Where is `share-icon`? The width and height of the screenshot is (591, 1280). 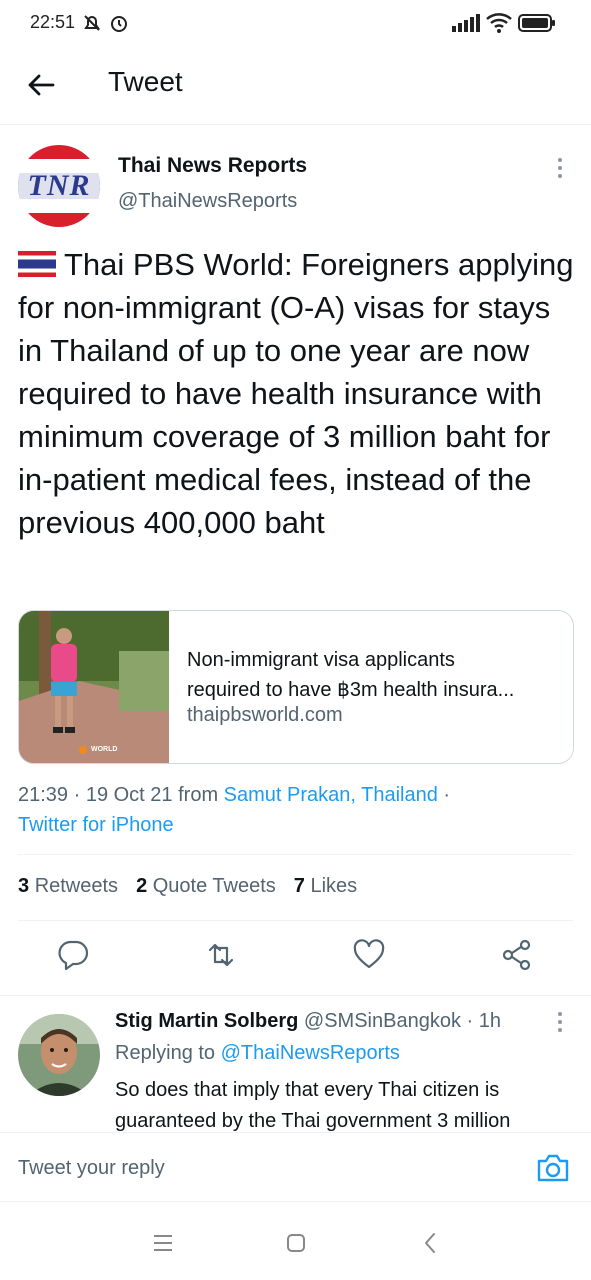 share-icon is located at coordinates (517, 955).